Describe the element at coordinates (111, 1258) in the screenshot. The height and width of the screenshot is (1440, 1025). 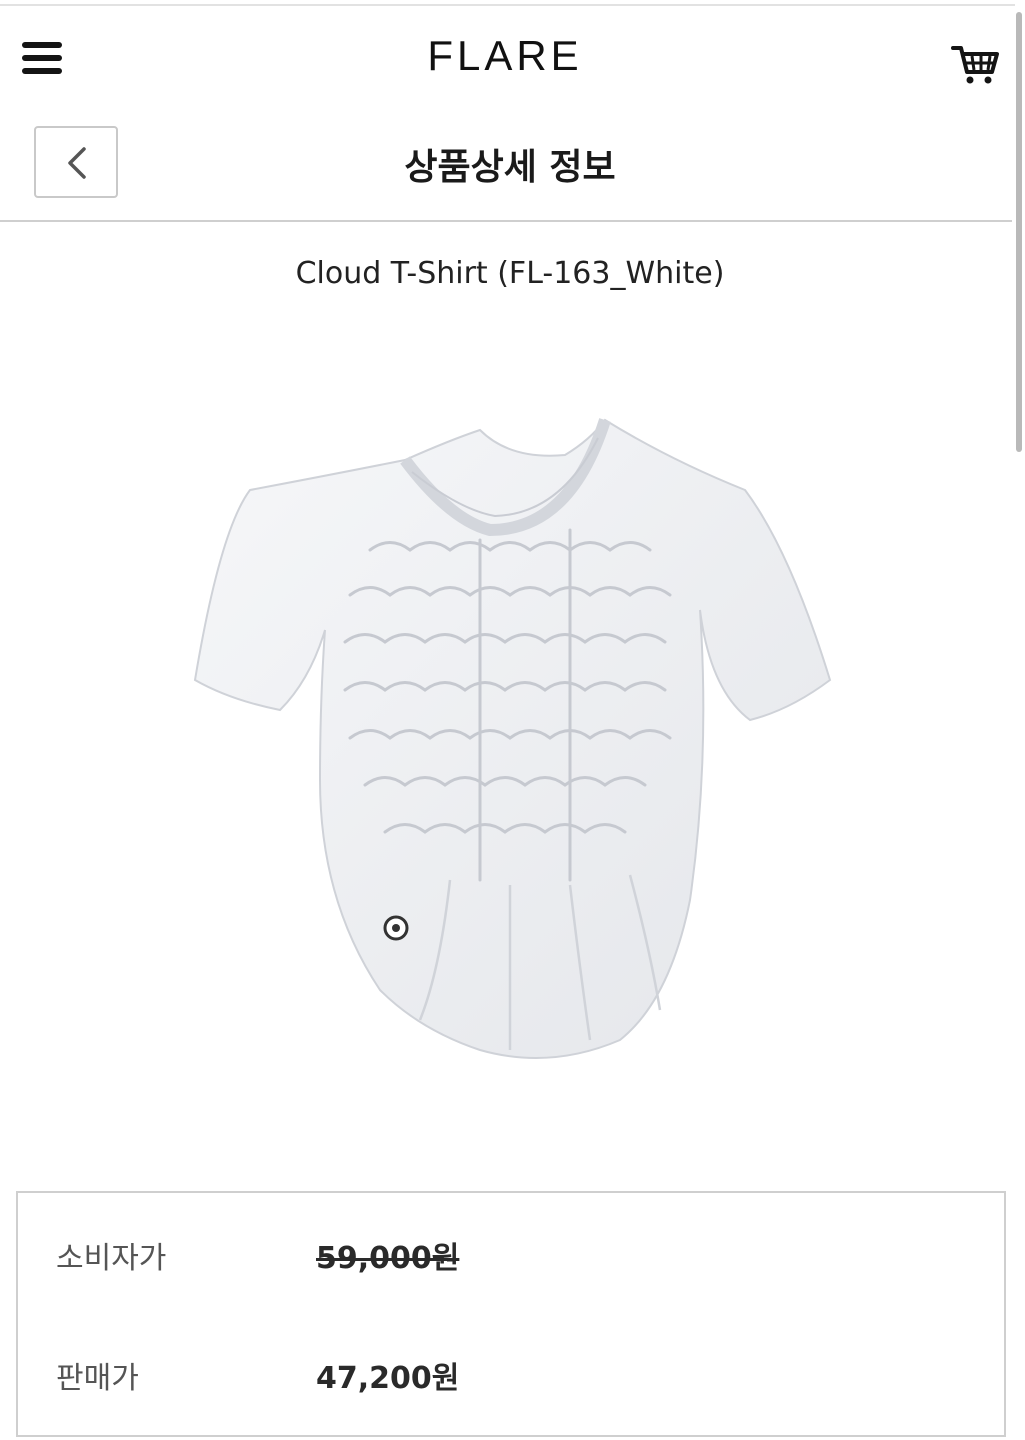
I see `retail-price-label: 소비자가` at that location.